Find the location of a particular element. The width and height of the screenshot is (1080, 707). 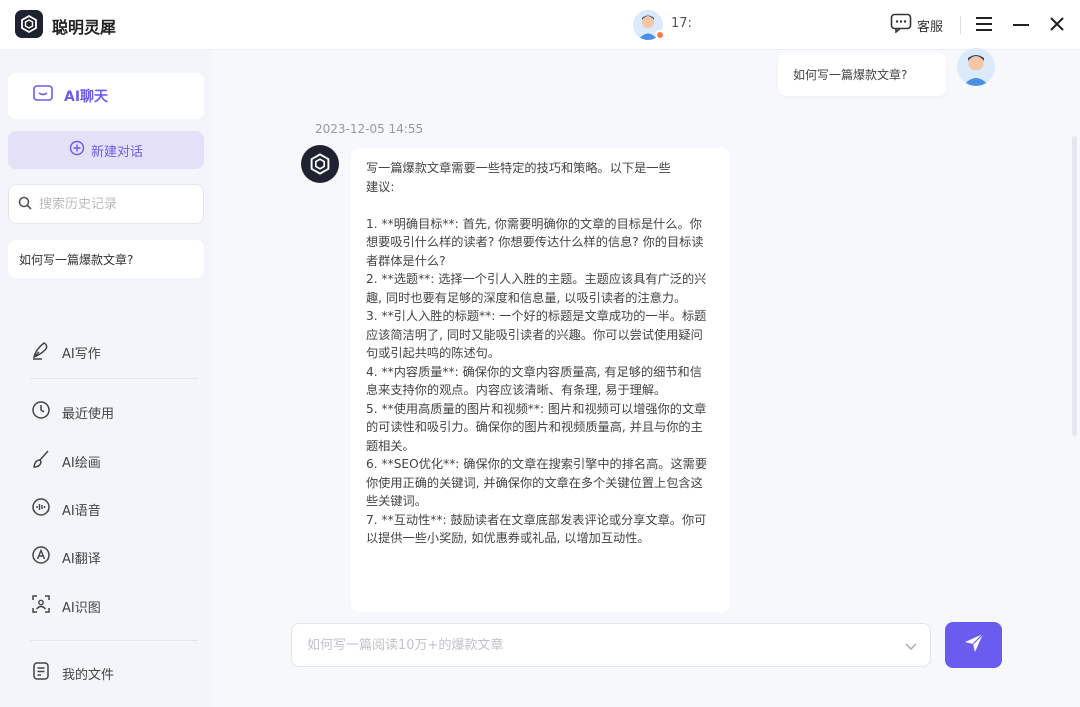

send-button is located at coordinates (973, 645).